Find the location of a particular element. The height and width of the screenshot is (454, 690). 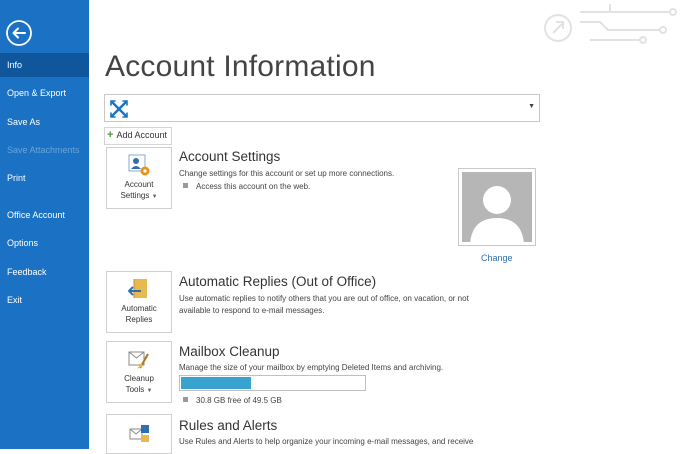

back-arrow-icon is located at coordinates (19, 33).